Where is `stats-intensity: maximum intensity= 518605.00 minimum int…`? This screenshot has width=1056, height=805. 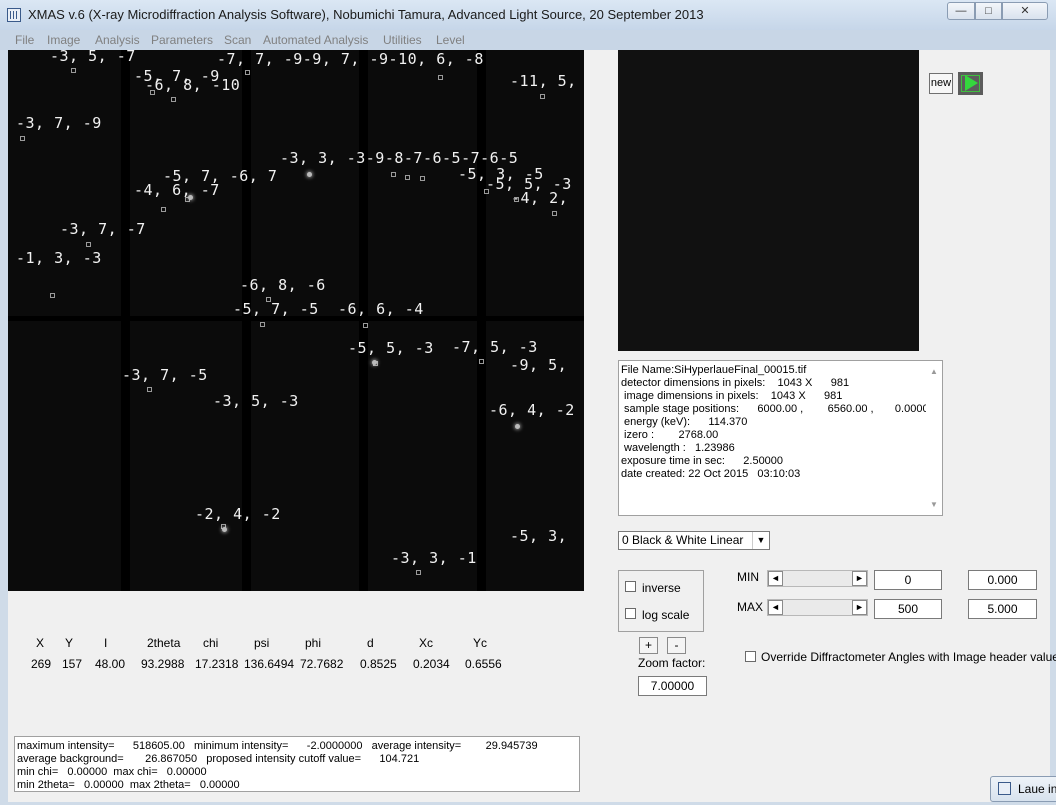
stats-intensity: maximum intensity= 518605.00 minimum int… is located at coordinates (277, 746).